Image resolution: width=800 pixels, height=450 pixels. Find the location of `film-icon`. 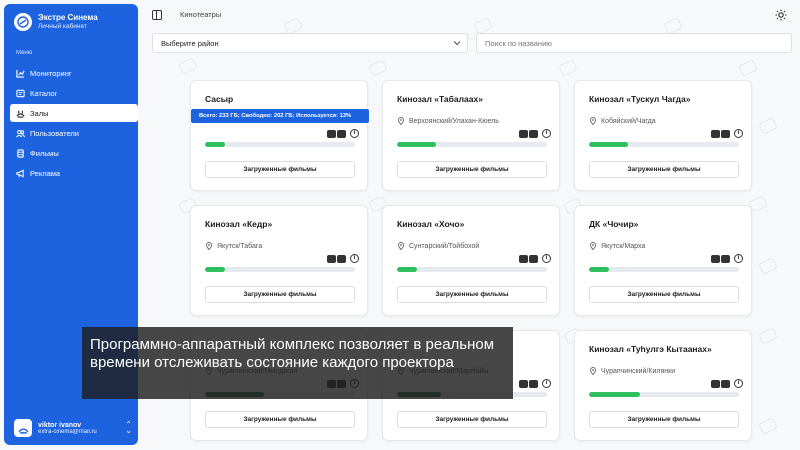

film-icon is located at coordinates (20, 153).